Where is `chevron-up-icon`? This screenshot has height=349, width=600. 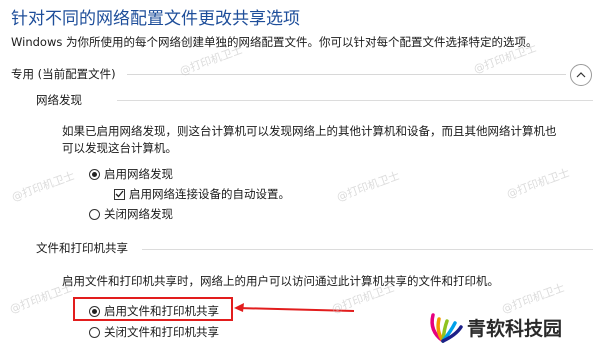 chevron-up-icon is located at coordinates (581, 75).